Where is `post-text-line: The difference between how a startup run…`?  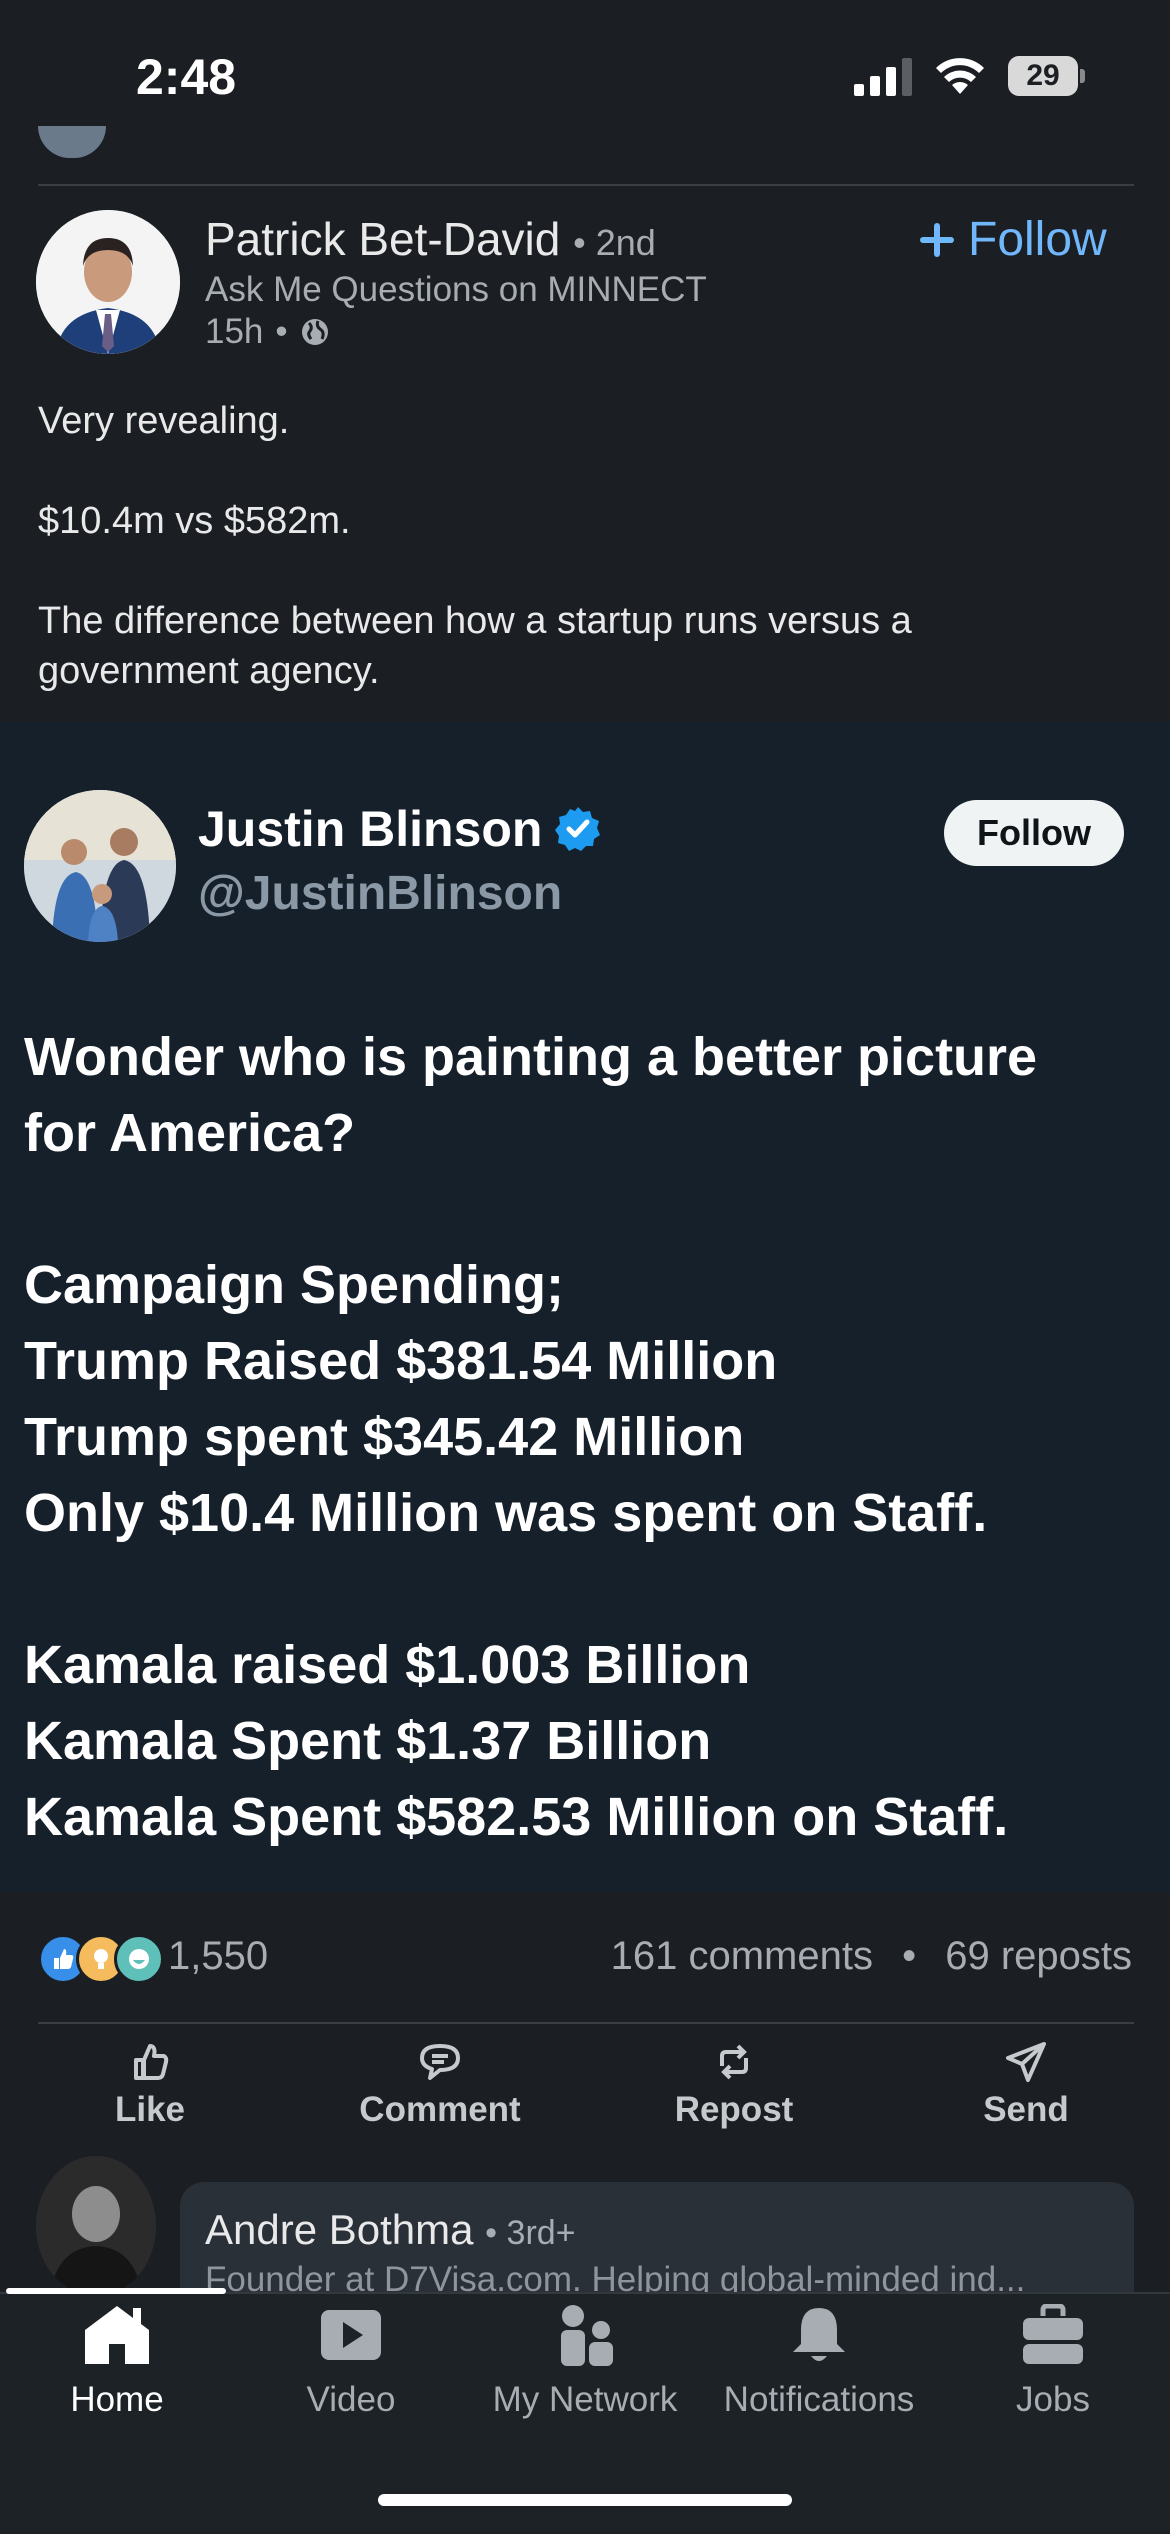 post-text-line: The difference between how a startup run… is located at coordinates (475, 621).